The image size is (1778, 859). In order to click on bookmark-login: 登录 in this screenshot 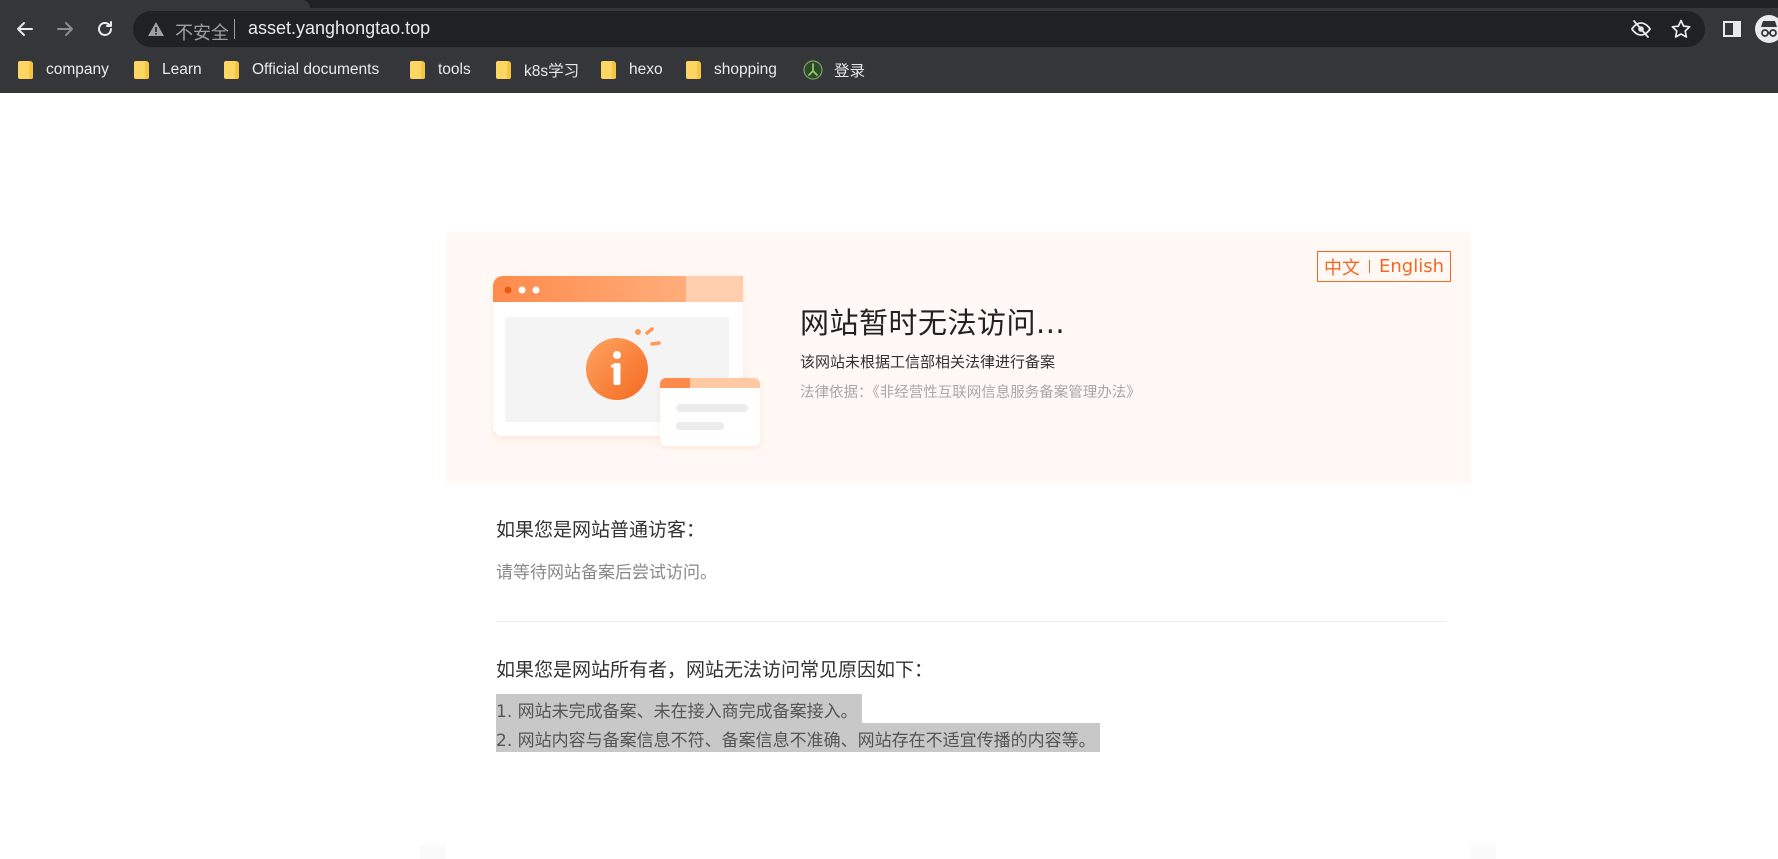, I will do `click(834, 70)`.